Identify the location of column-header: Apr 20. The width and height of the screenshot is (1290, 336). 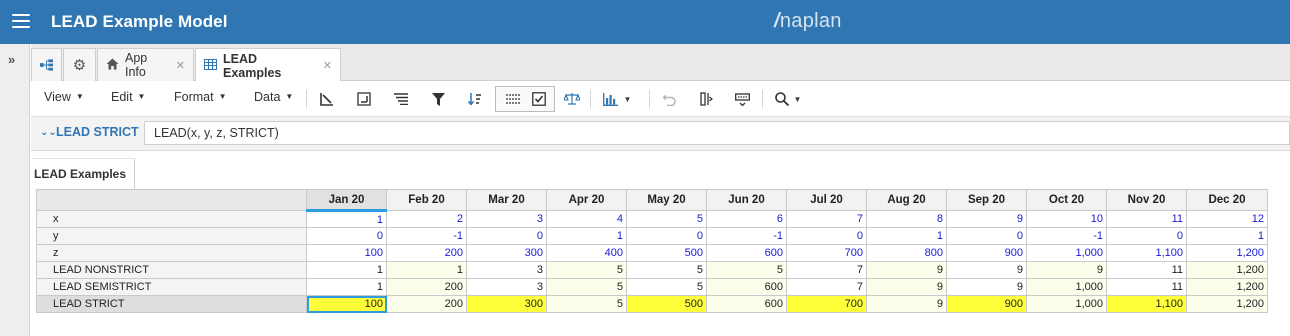
(586, 200).